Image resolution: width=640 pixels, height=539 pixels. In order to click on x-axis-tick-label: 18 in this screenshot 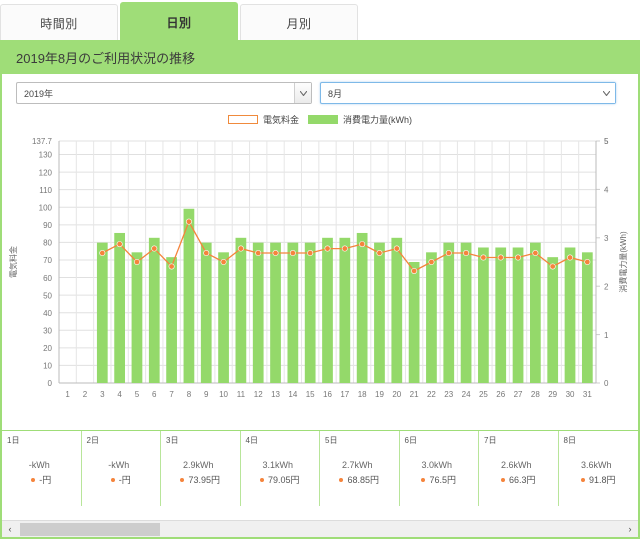, I will do `click(362, 394)`.